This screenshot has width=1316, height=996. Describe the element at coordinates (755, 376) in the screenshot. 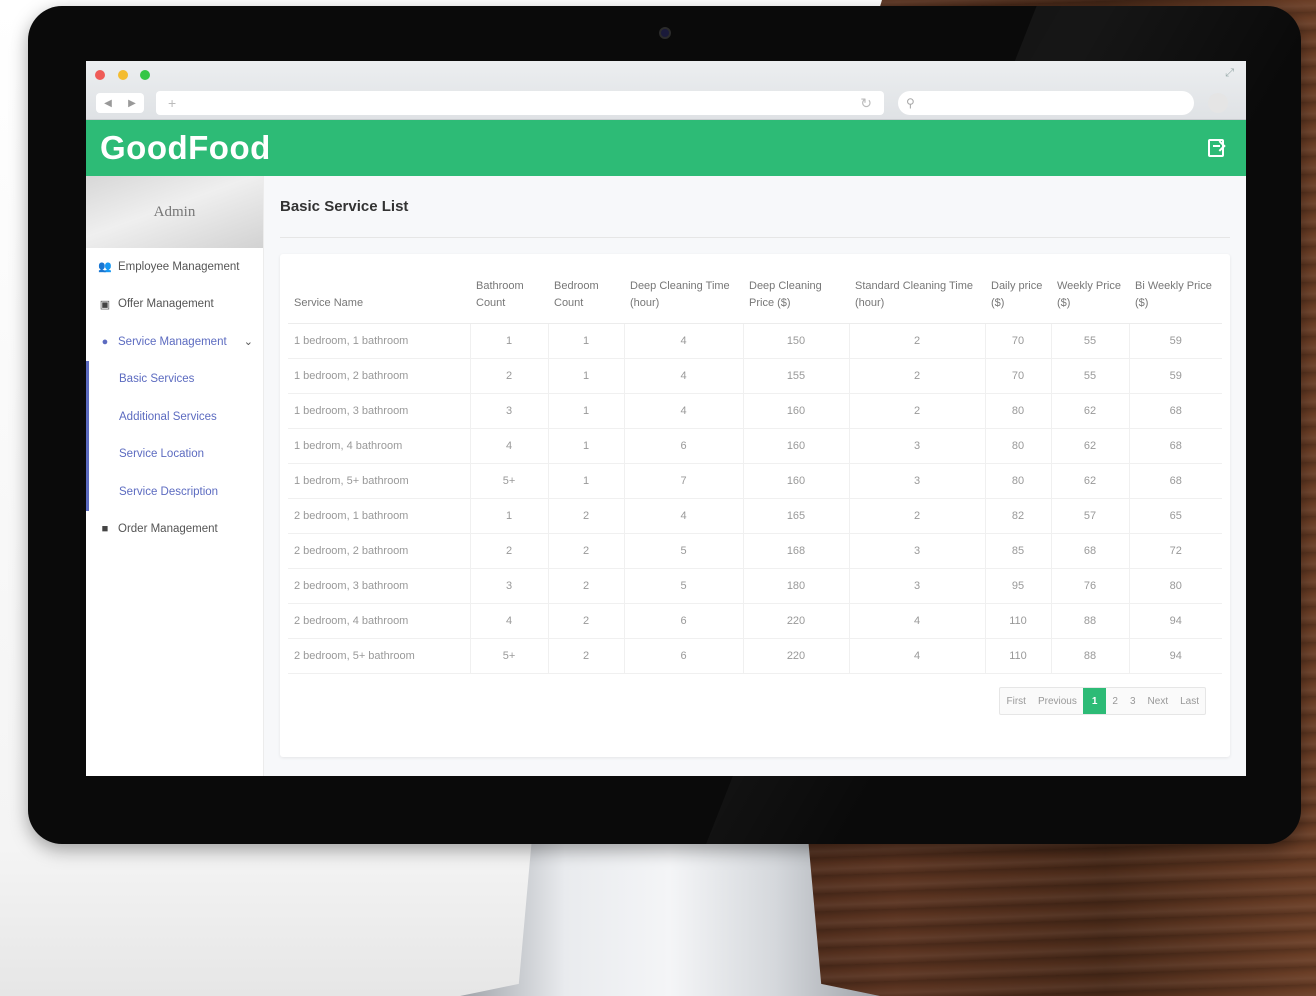

I see `table-row: 1 bedroom, 2 bathroom 2 1 4 155 2 70 55 59` at that location.